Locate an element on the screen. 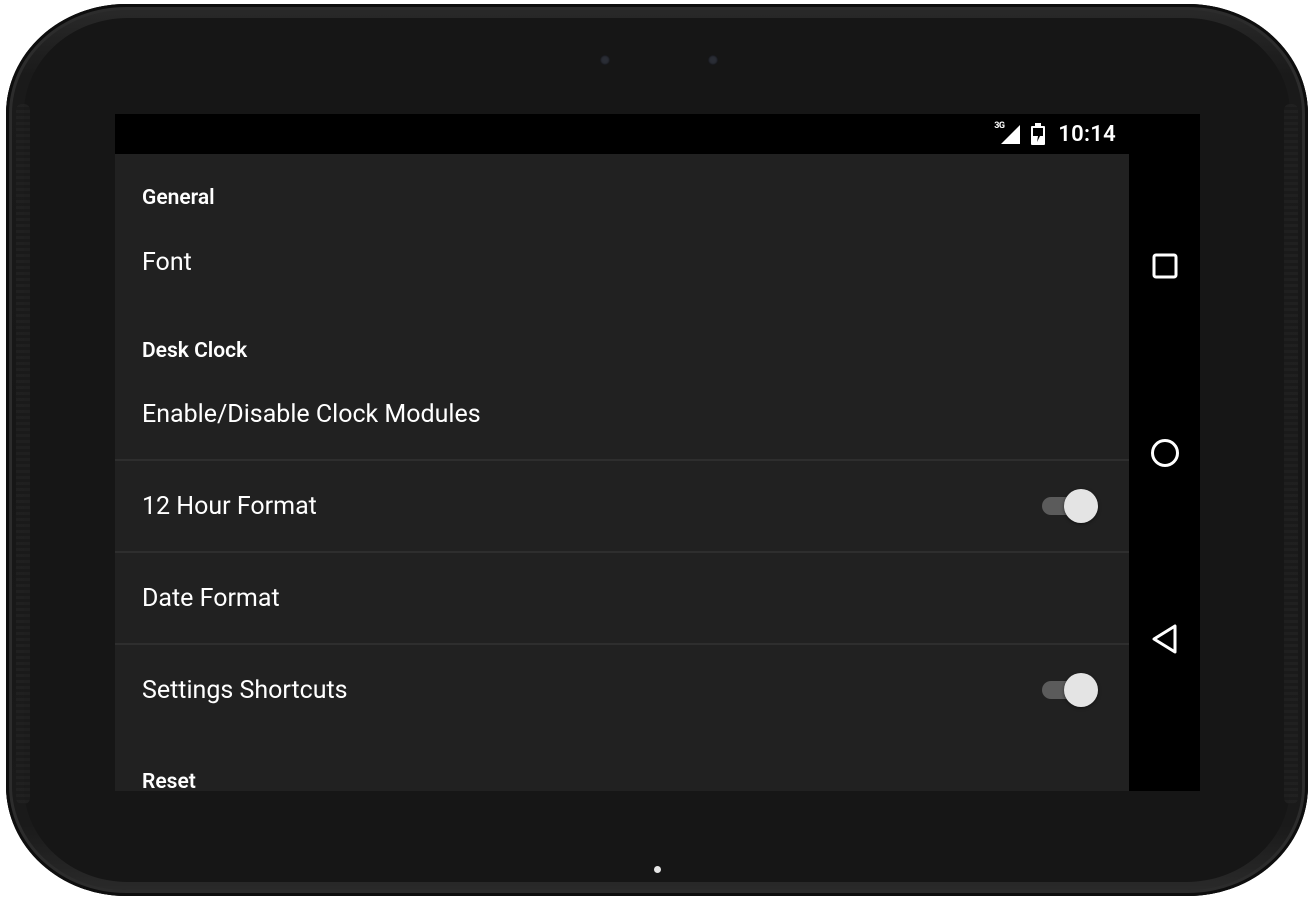 Image resolution: width=1313 pixels, height=900 pixels. font-setting-label: Font is located at coordinates (167, 262).